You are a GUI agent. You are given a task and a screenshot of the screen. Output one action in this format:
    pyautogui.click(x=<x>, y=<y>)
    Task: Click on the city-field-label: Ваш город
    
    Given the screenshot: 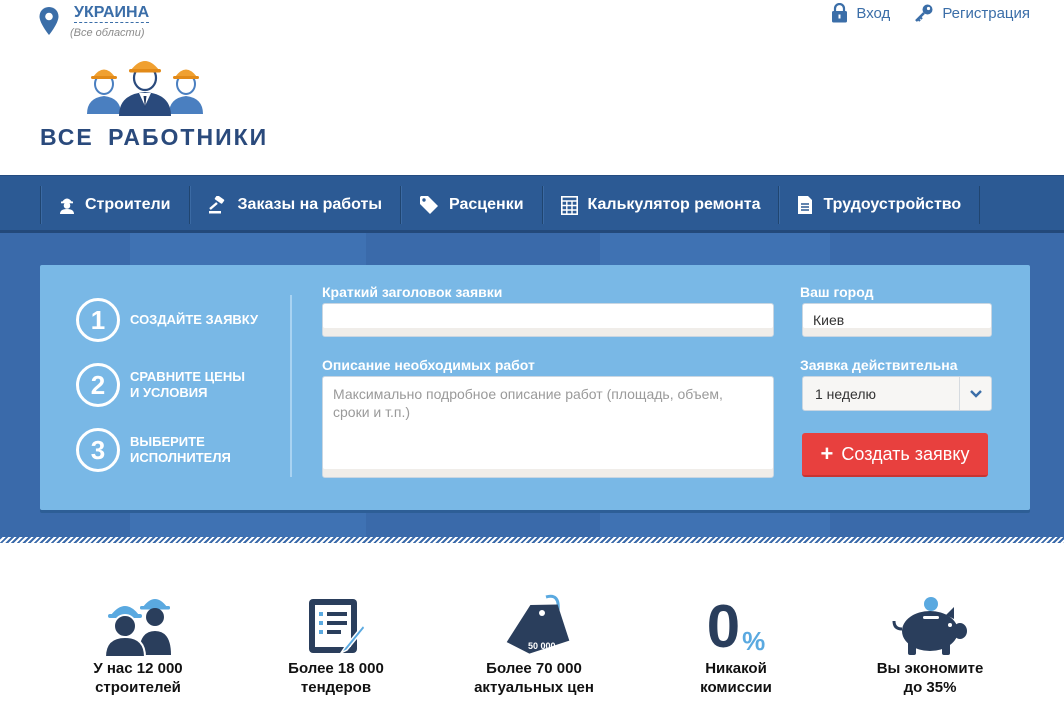 What is the action you would take?
    pyautogui.click(x=837, y=292)
    